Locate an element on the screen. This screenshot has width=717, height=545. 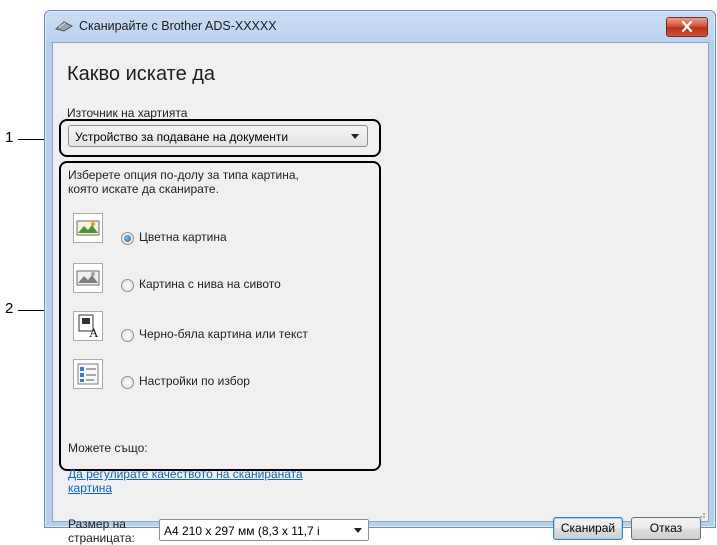
description-line: Изберете опция по-долу за типа картина, is located at coordinates (183, 175).